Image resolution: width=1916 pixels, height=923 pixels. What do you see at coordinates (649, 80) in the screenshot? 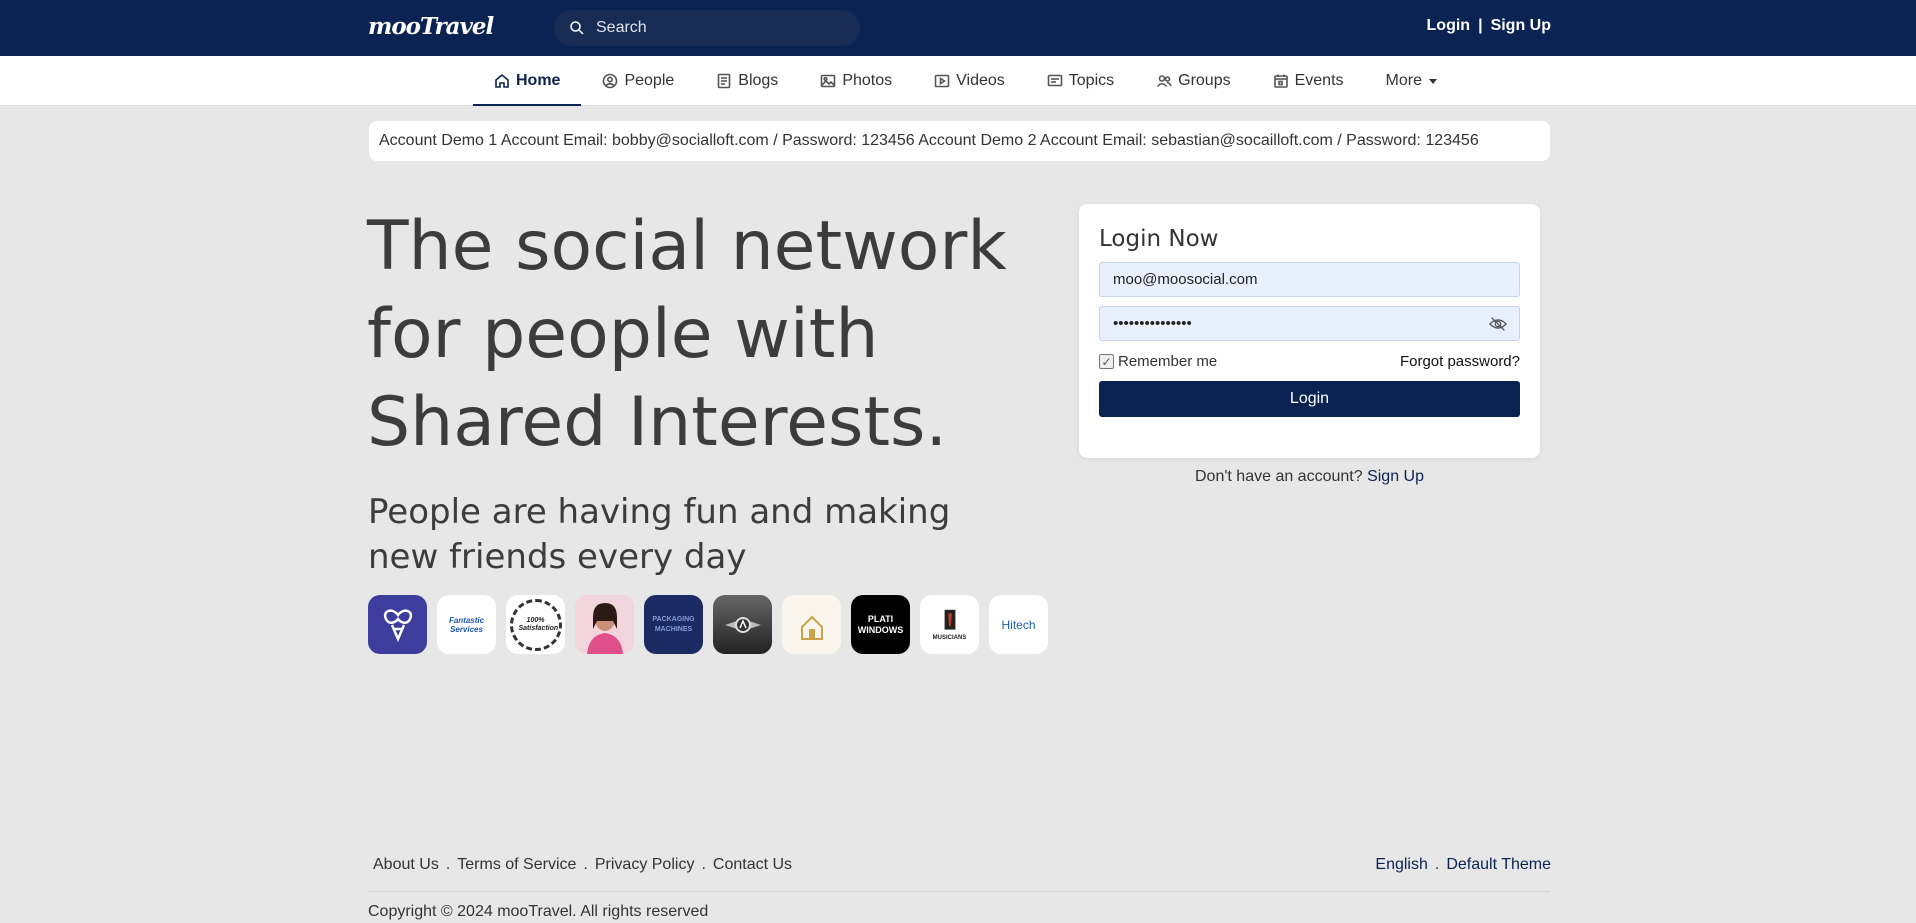
I see `nav-label: People` at bounding box center [649, 80].